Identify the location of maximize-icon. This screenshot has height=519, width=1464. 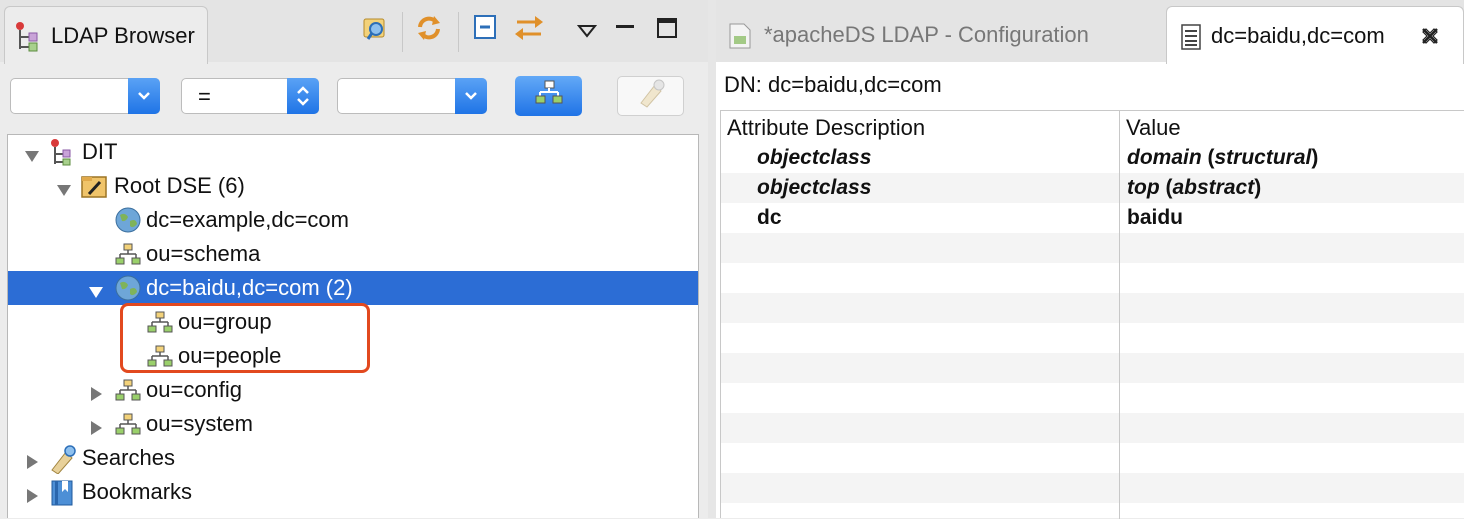
(667, 31).